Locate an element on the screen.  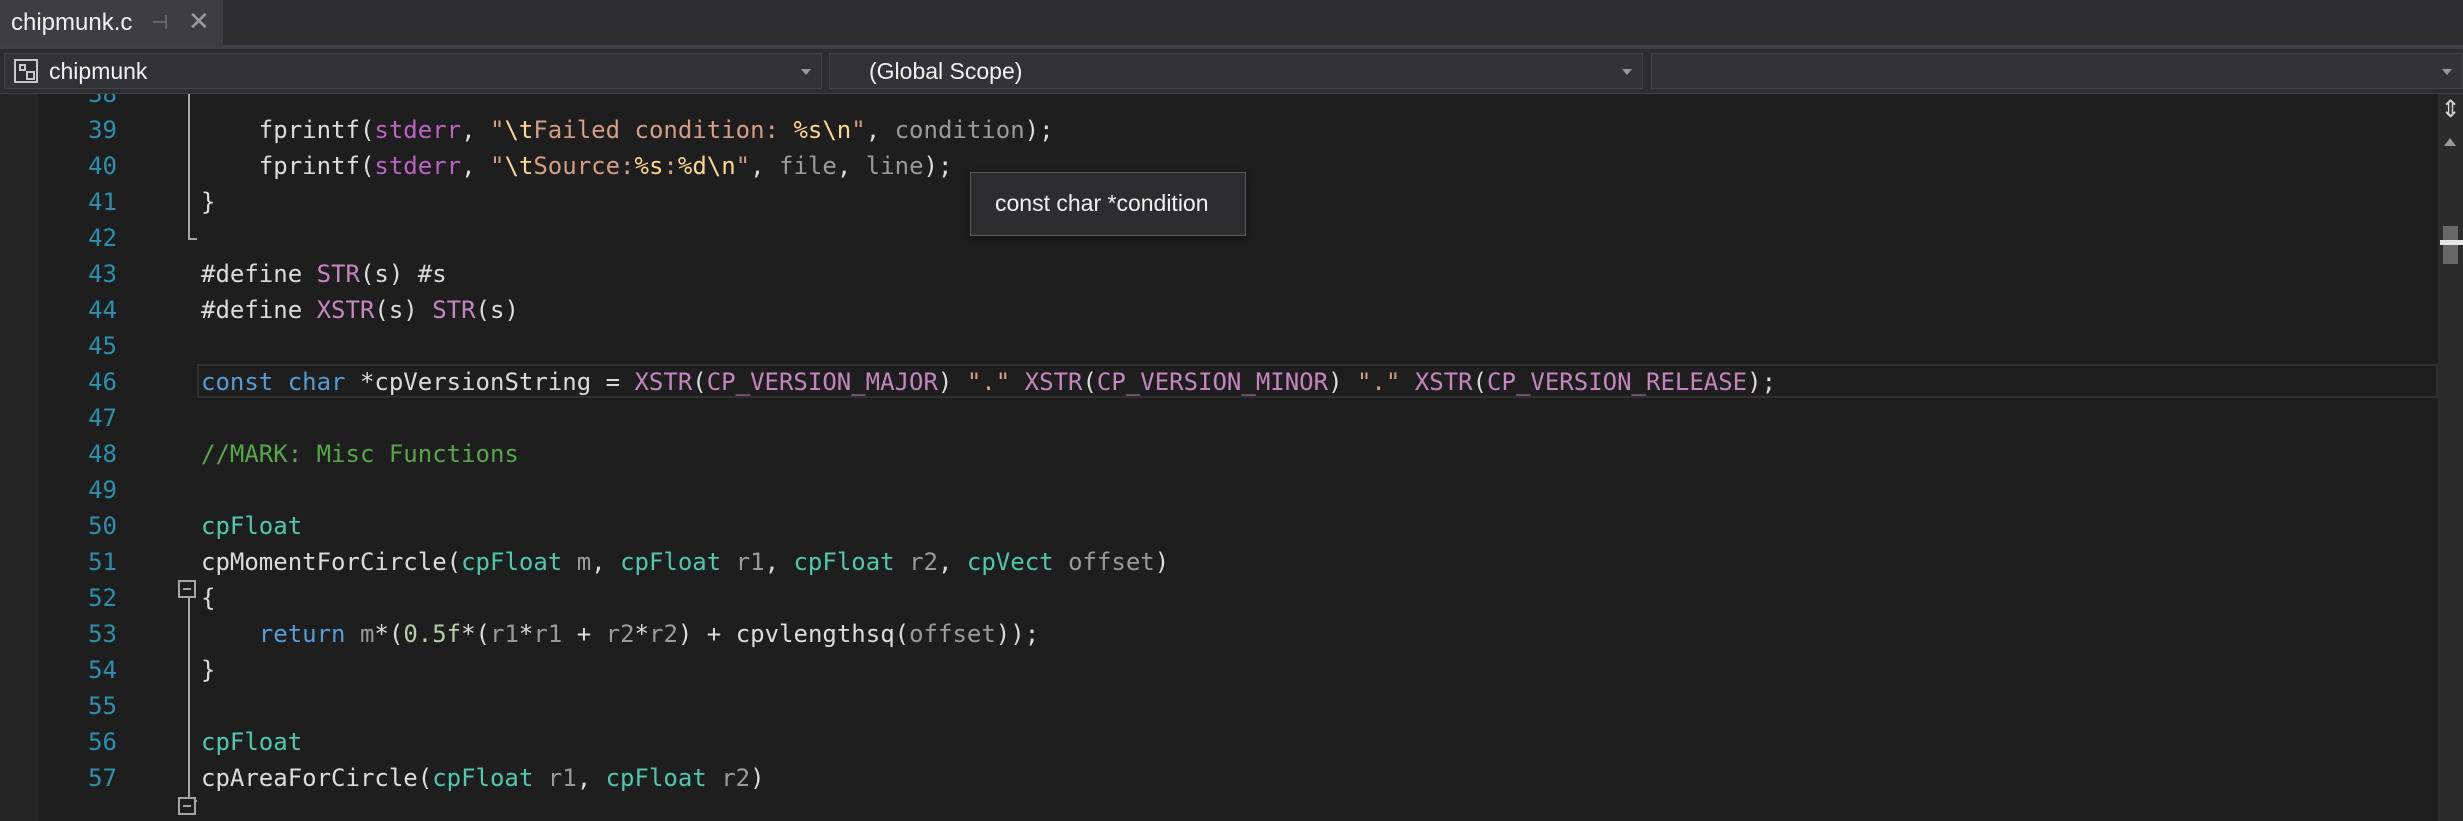
code-line: 49 is located at coordinates (1219, 490).